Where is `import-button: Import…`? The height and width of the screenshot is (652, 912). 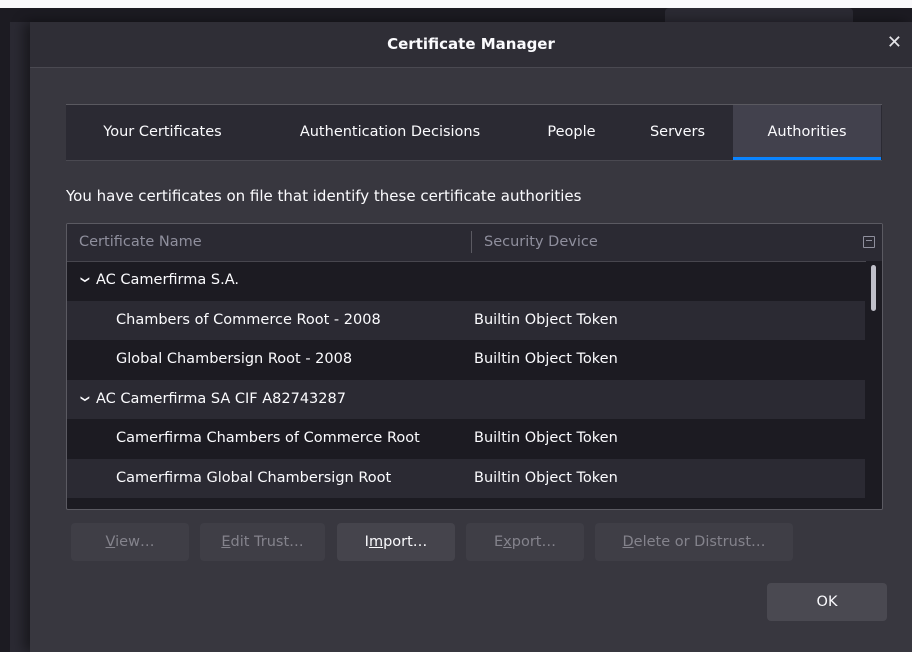 import-button: Import… is located at coordinates (396, 542).